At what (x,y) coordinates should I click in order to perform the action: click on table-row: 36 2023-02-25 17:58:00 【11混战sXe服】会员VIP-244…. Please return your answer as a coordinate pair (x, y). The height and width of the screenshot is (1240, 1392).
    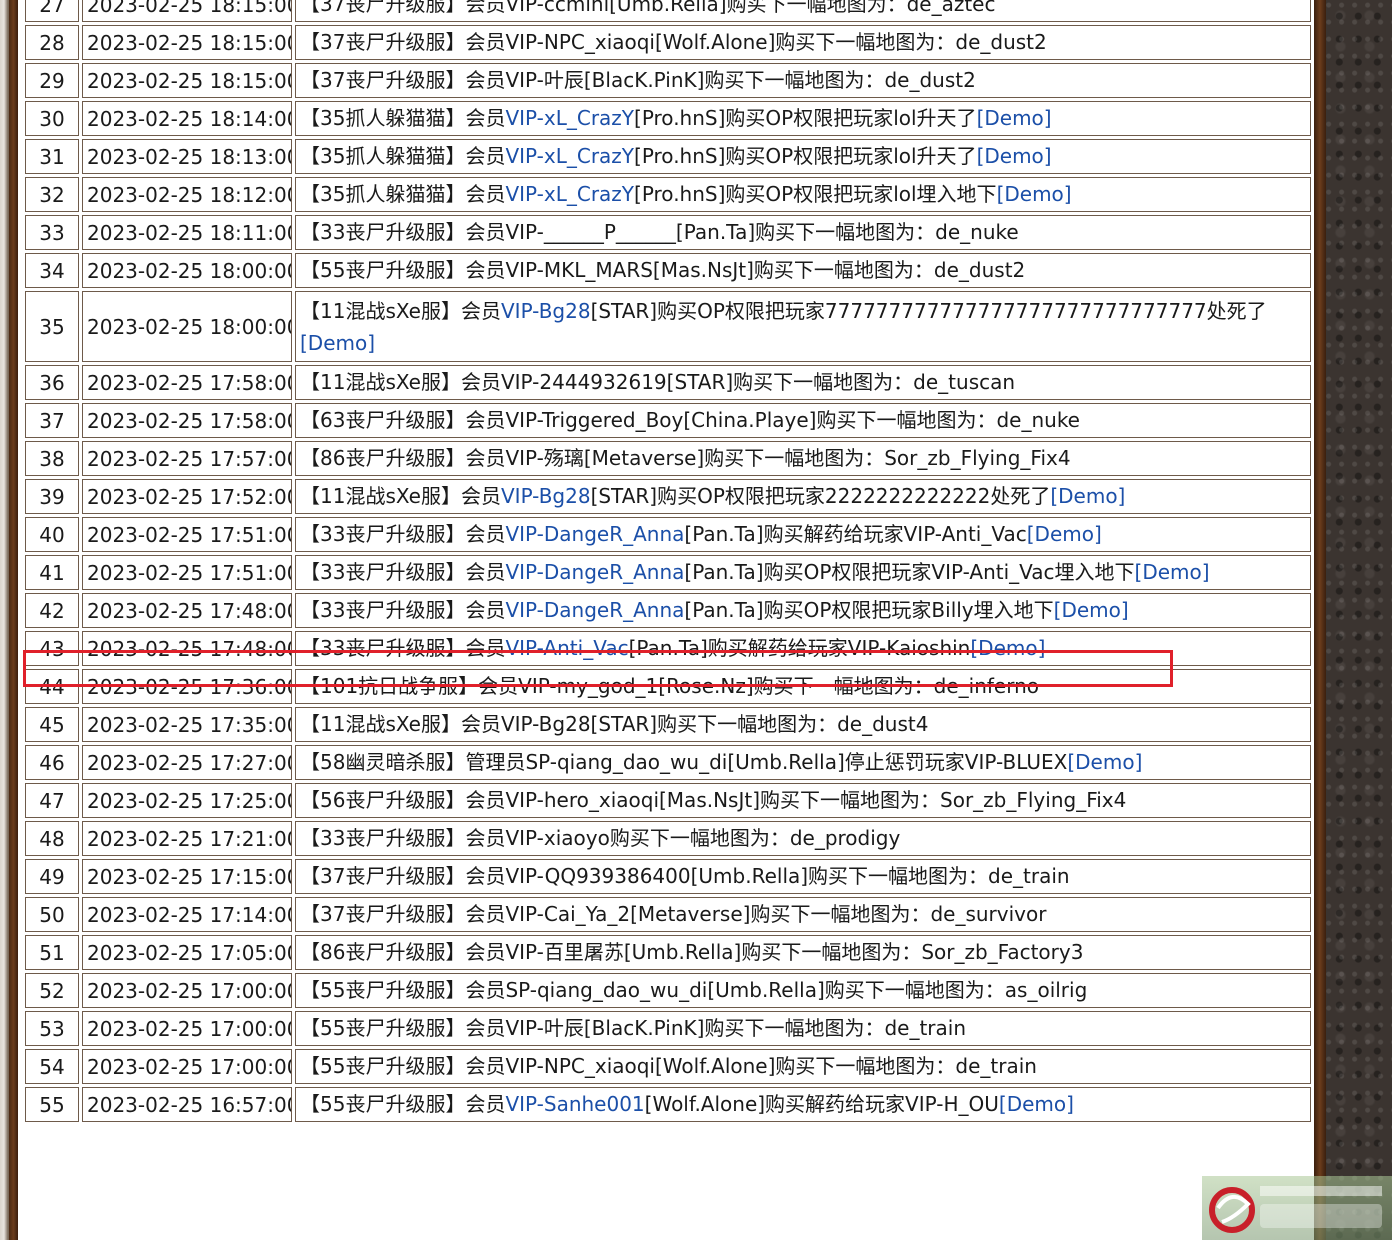
    Looking at the image, I should click on (668, 382).